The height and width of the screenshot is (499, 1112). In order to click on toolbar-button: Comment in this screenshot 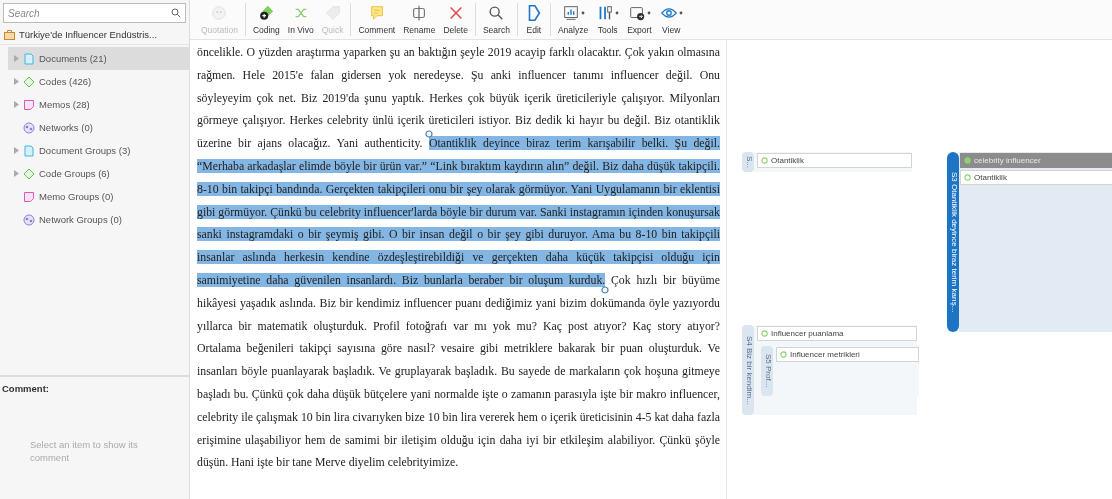, I will do `click(377, 19)`.